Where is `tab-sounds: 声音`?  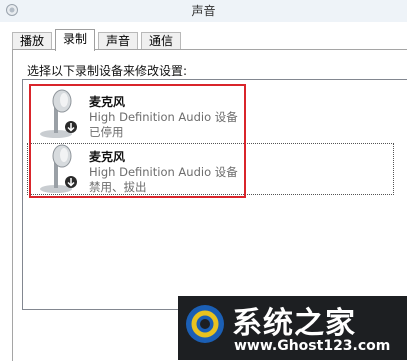
tab-sounds: 声音 is located at coordinates (118, 41).